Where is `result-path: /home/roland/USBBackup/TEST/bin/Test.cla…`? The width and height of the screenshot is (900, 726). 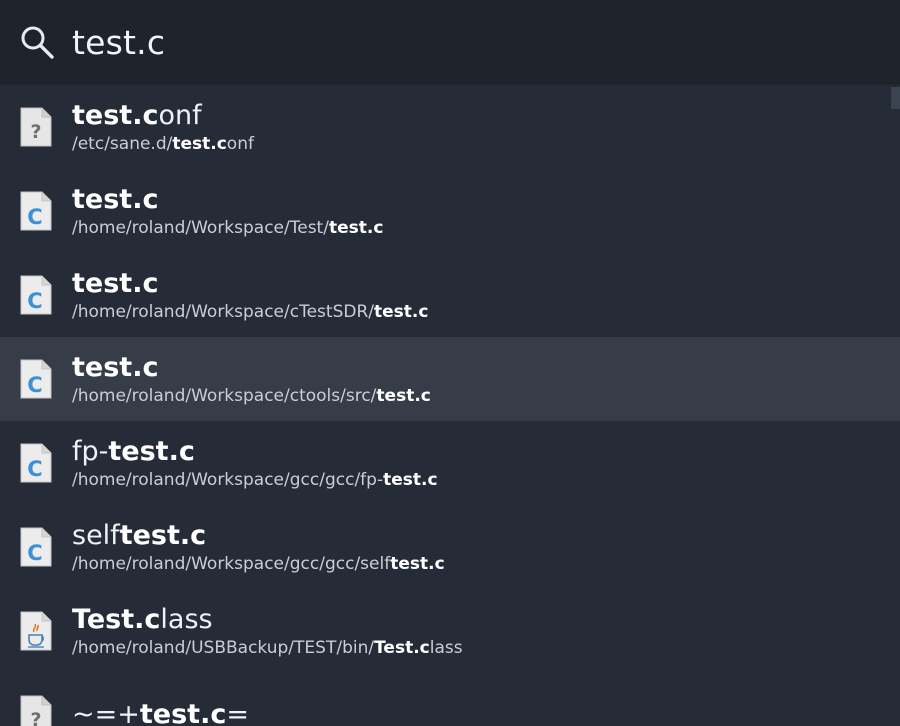 result-path: /home/roland/USBBackup/TEST/bin/Test.cla… is located at coordinates (267, 648).